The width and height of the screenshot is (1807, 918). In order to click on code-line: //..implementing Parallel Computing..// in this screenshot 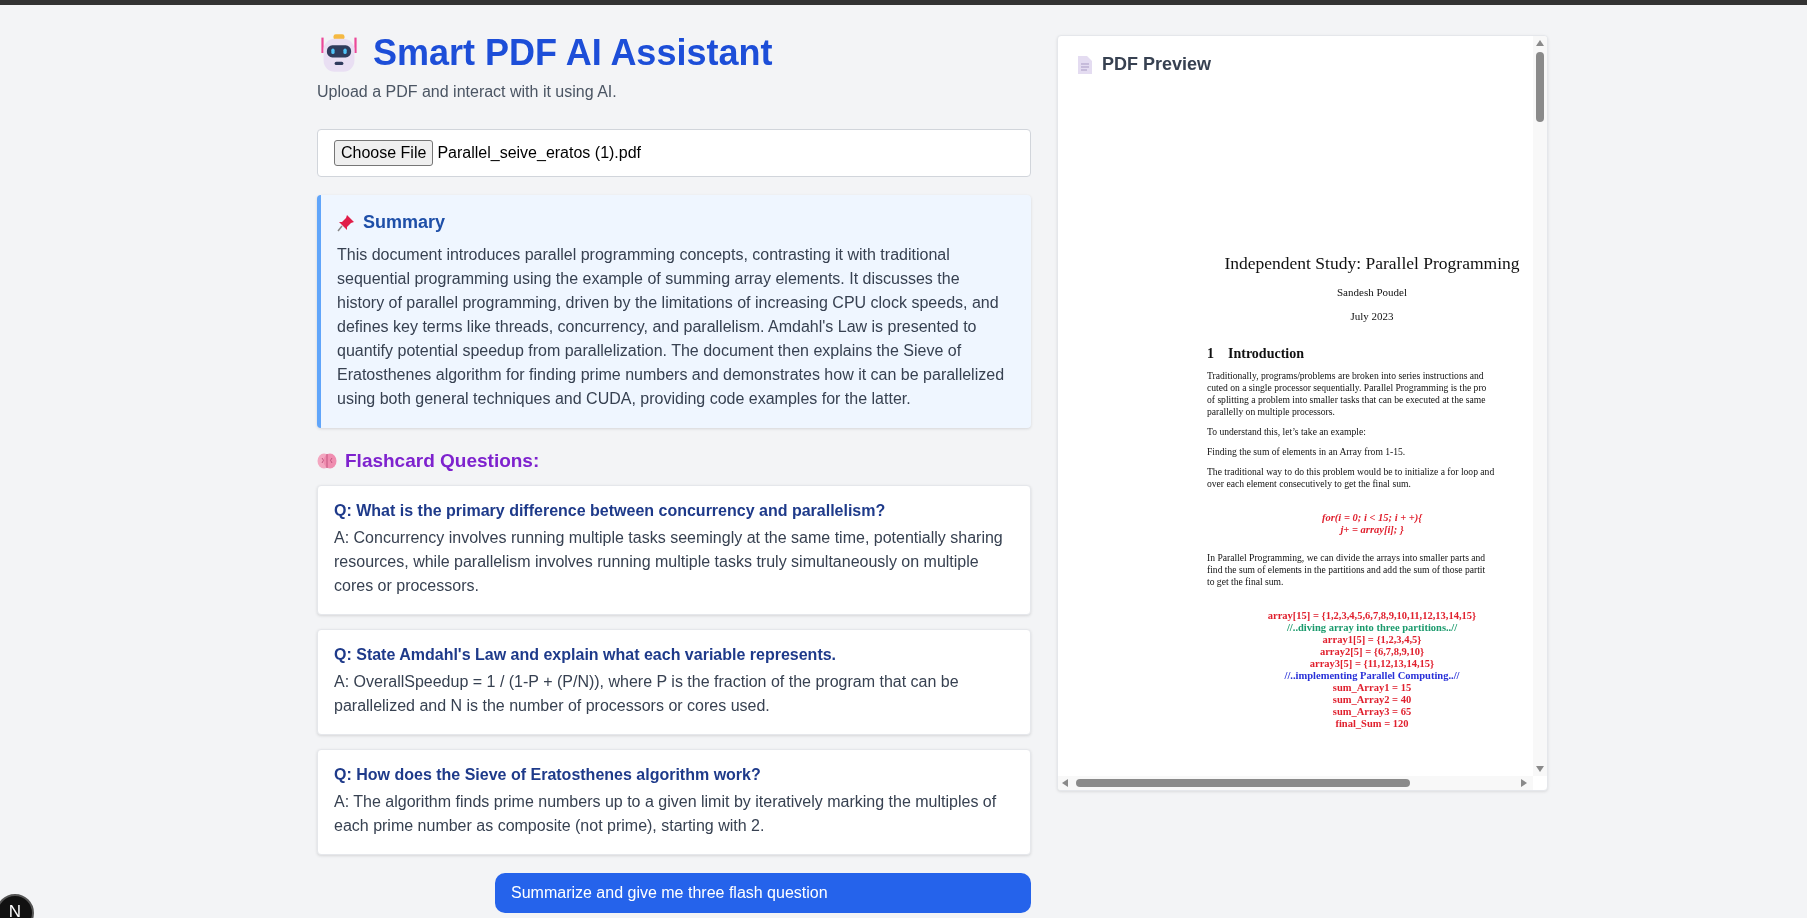, I will do `click(1372, 676)`.